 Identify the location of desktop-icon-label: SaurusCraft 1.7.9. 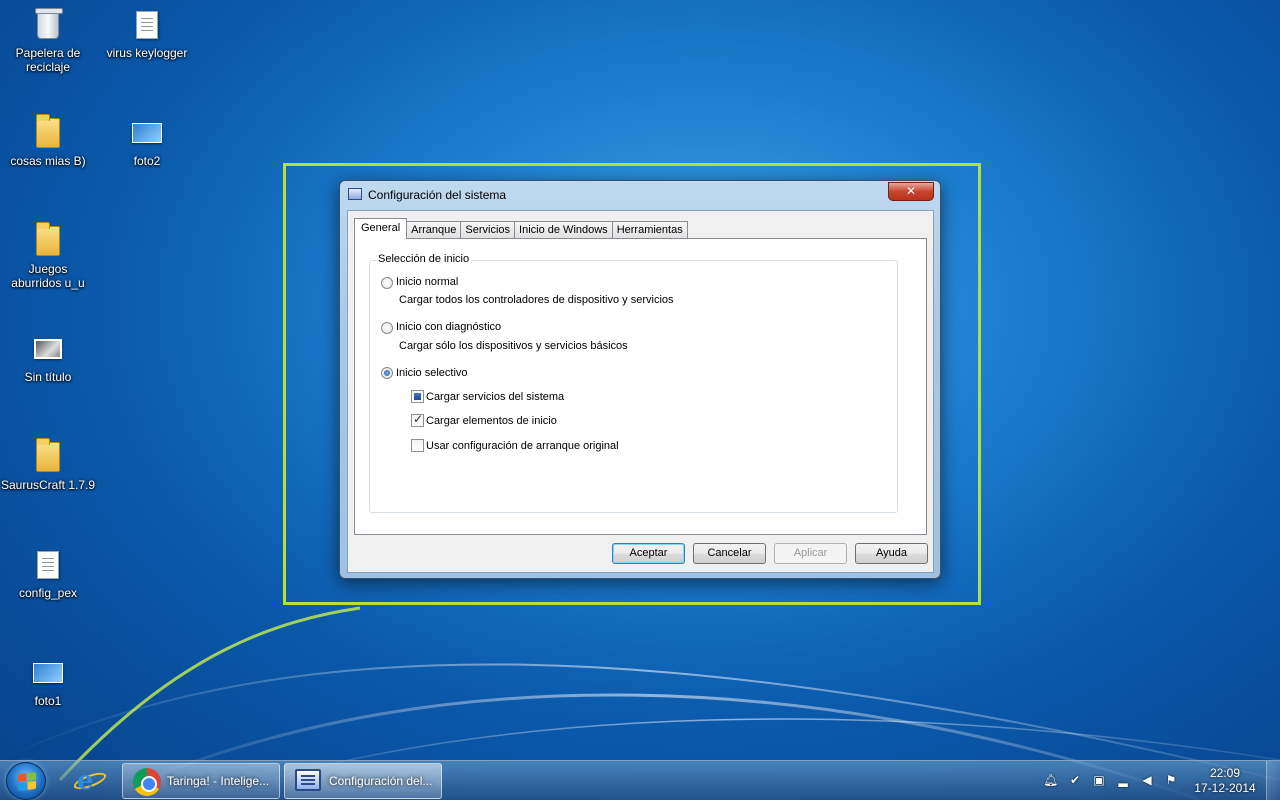
(48, 485).